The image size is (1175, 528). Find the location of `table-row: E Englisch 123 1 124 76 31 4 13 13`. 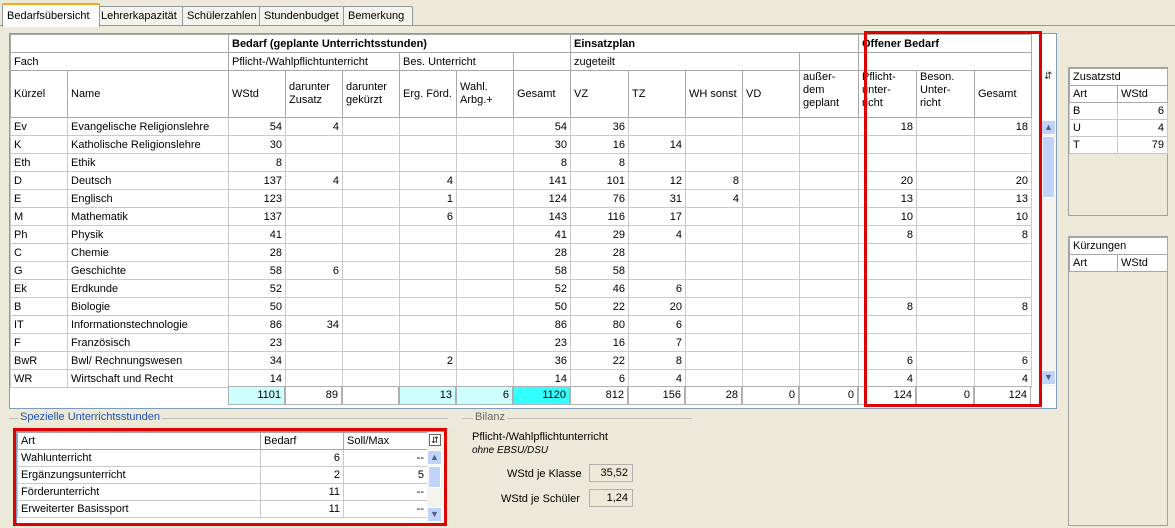

table-row: E Englisch 123 1 124 76 31 4 13 13 is located at coordinates (521, 198).